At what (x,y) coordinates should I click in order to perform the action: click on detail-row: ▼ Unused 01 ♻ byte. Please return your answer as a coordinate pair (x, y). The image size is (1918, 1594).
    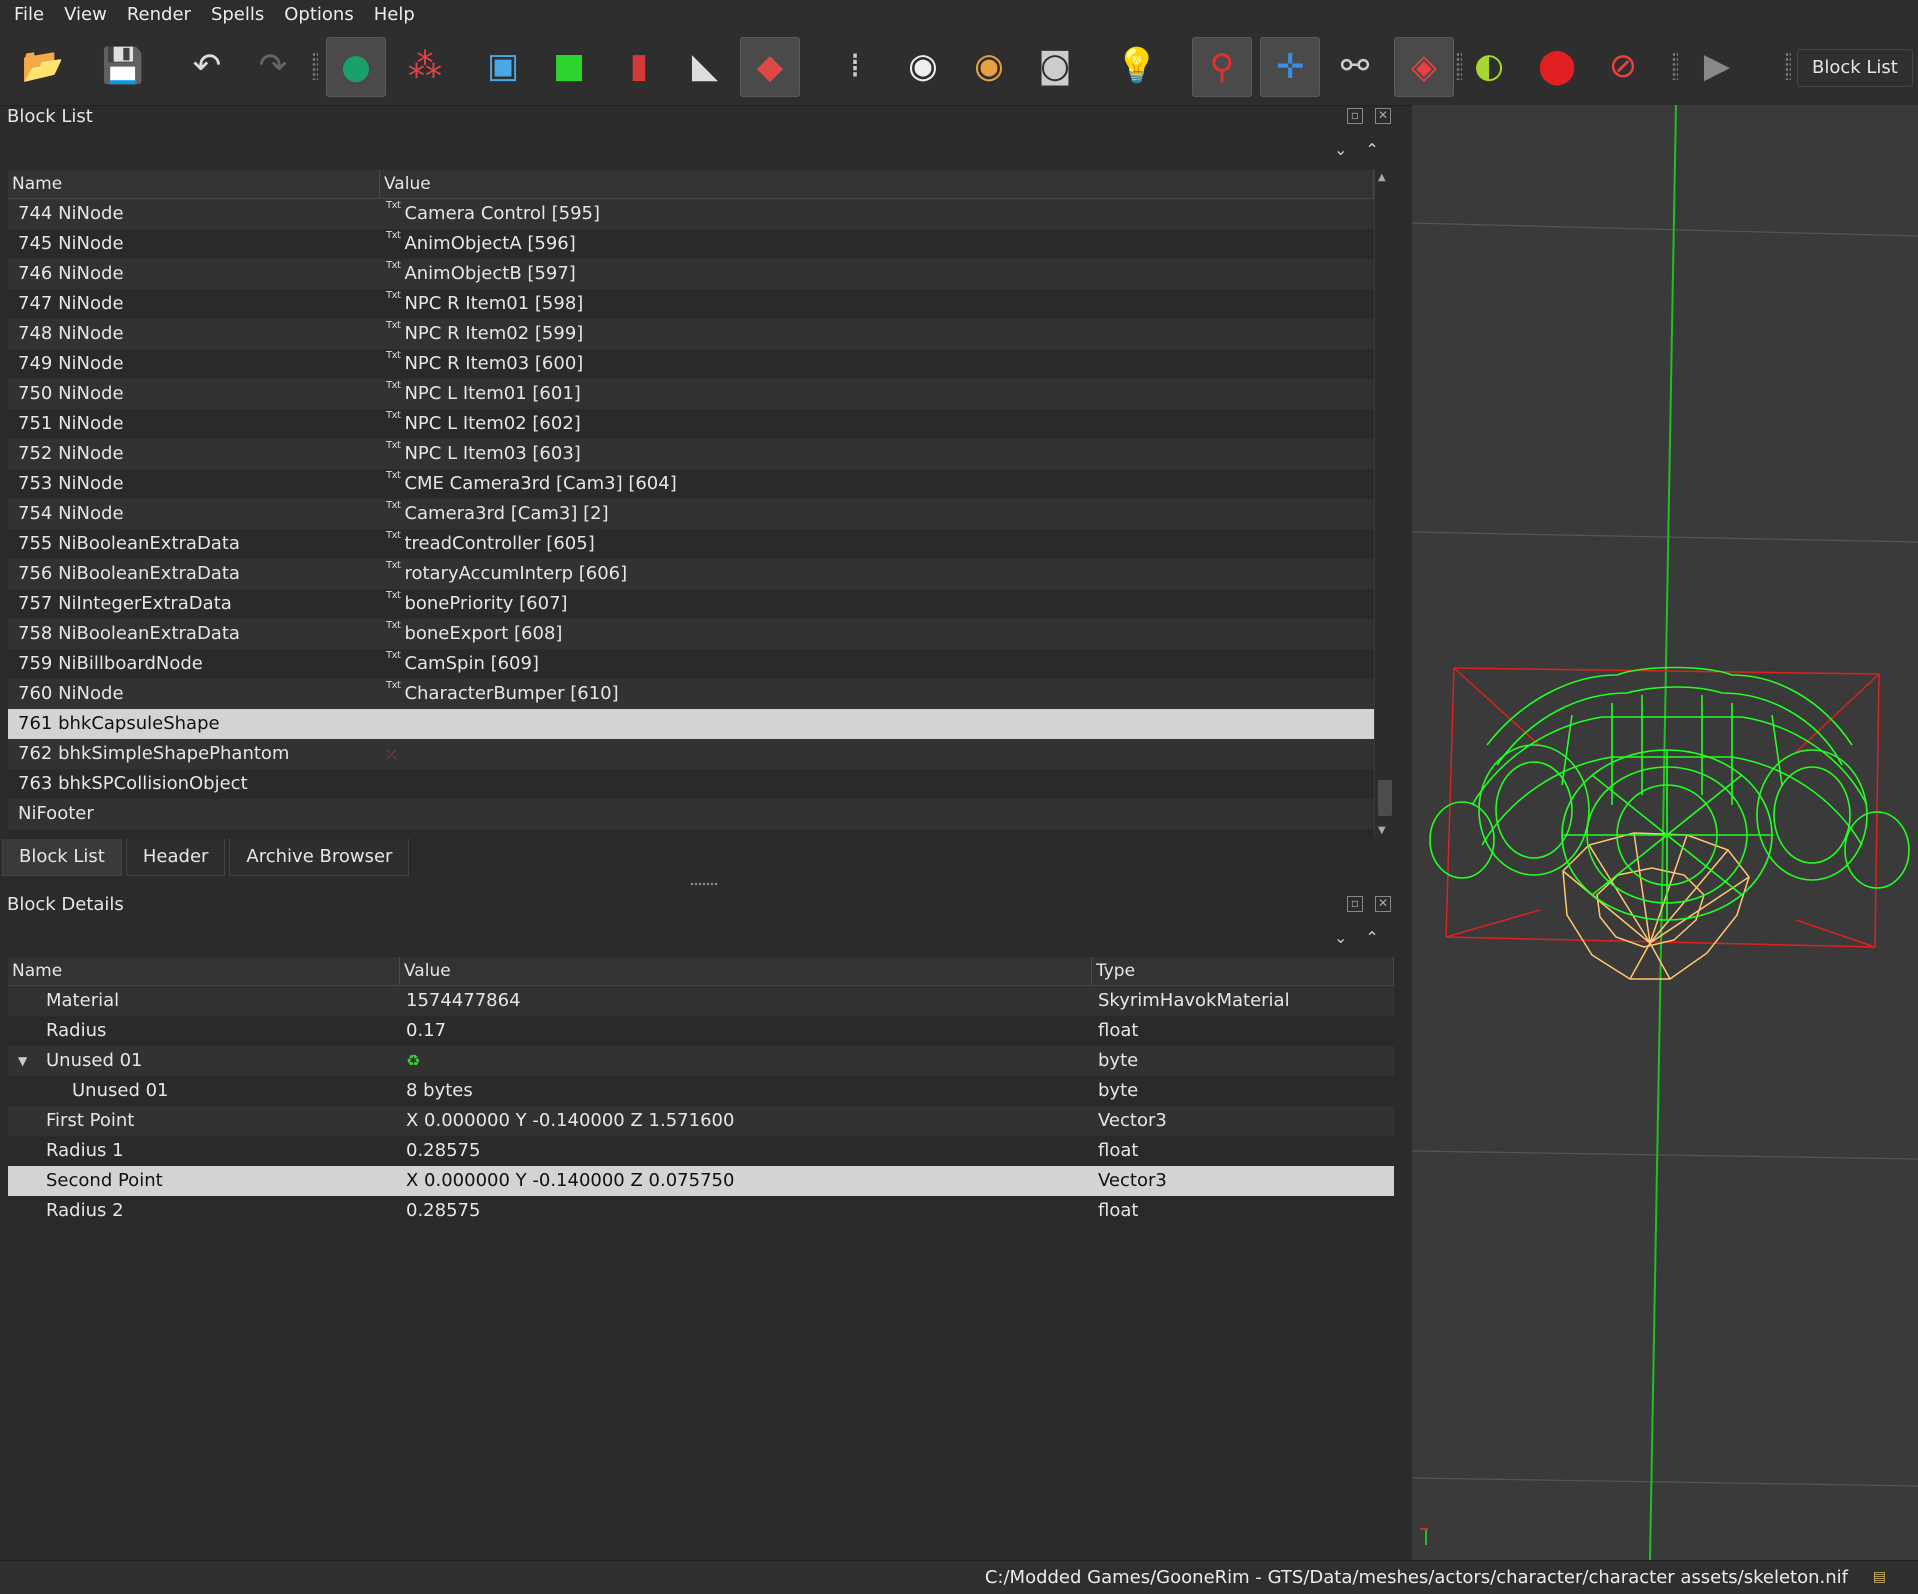
    Looking at the image, I should click on (701, 1061).